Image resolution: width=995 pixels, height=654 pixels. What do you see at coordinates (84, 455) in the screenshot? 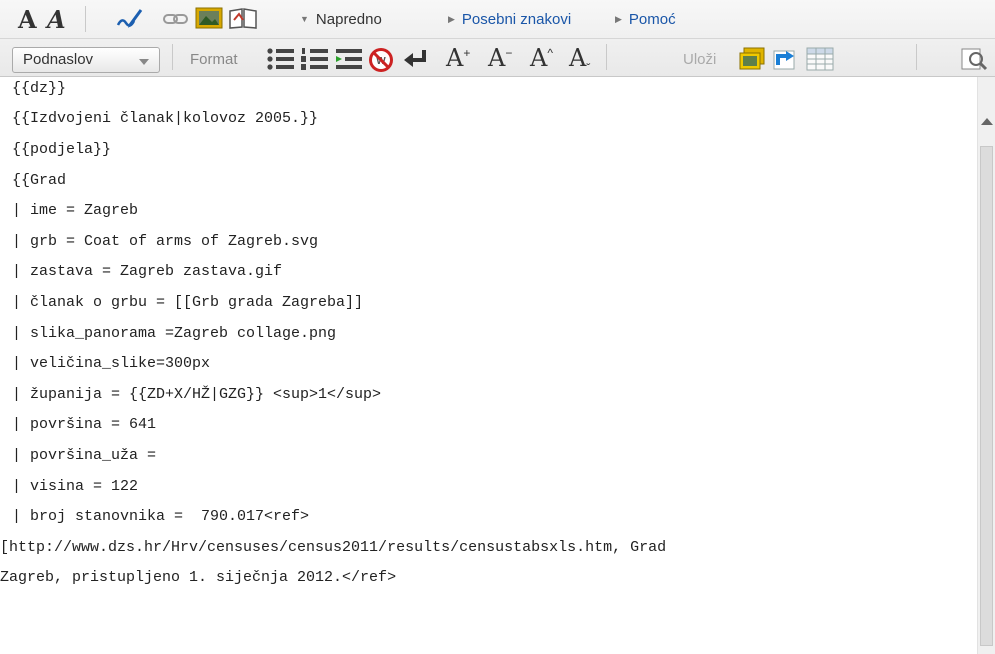
I see `code-line: | površina_uža =` at bounding box center [84, 455].